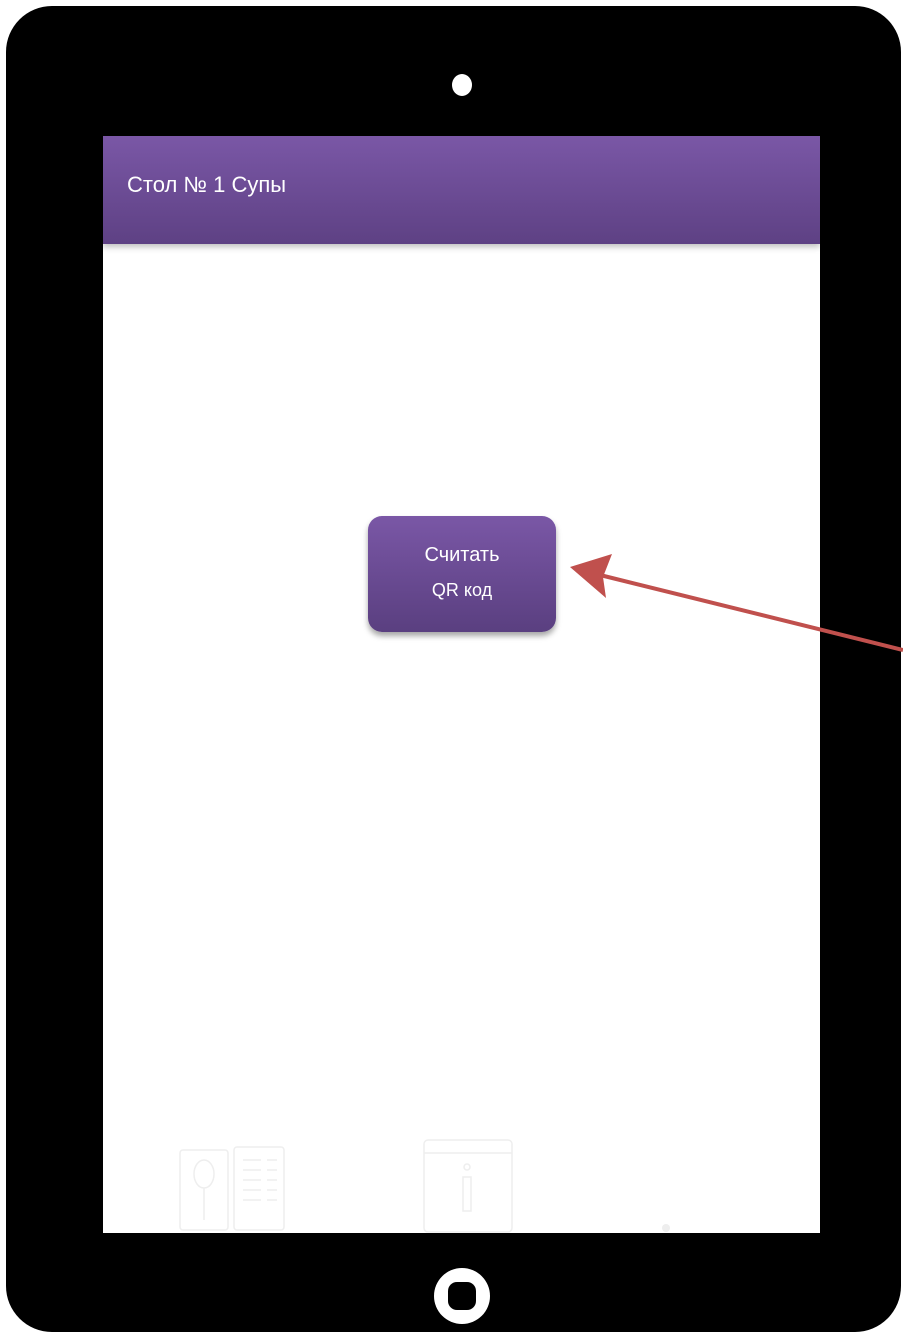 The image size is (903, 1334). What do you see at coordinates (462, 574) in the screenshot?
I see `scan-qr-button: Считать QR код` at bounding box center [462, 574].